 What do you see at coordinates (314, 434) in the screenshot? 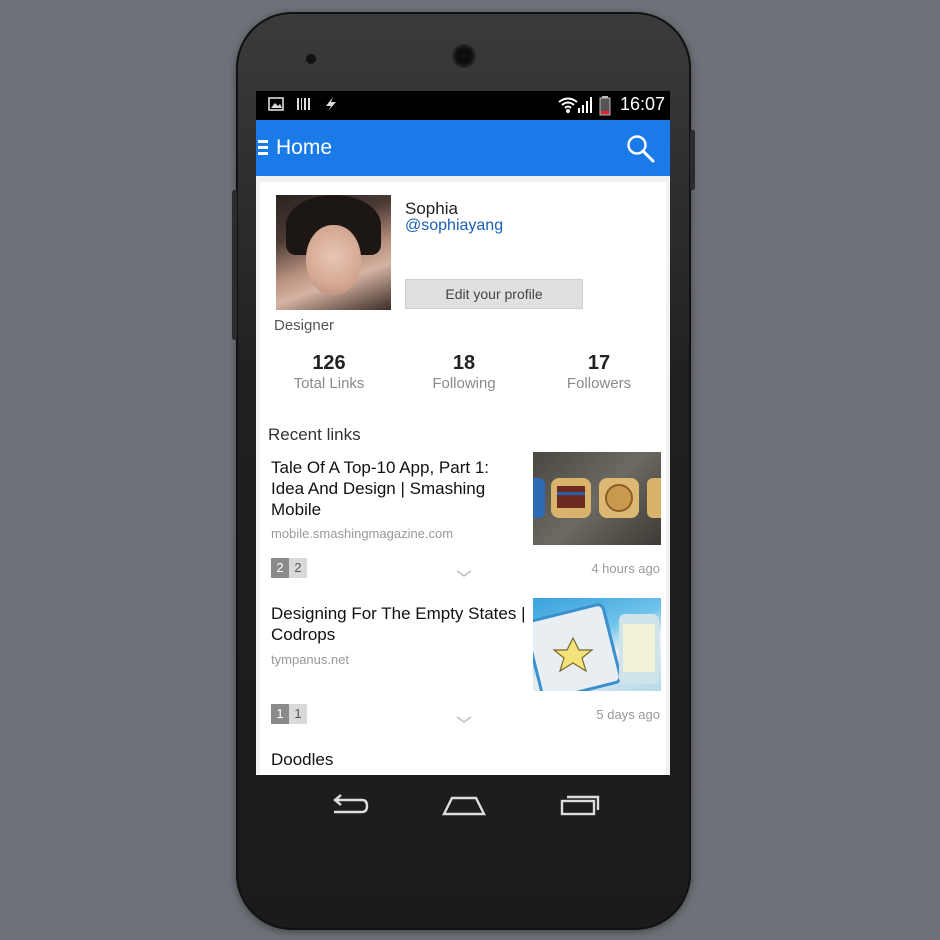
I see `recent-links-heading: Recent links` at bounding box center [314, 434].